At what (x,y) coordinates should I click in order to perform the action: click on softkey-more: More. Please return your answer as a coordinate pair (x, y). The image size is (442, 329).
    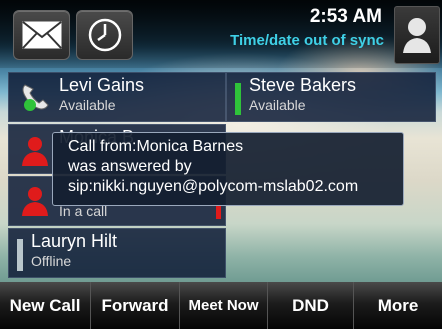
    Looking at the image, I should click on (398, 305).